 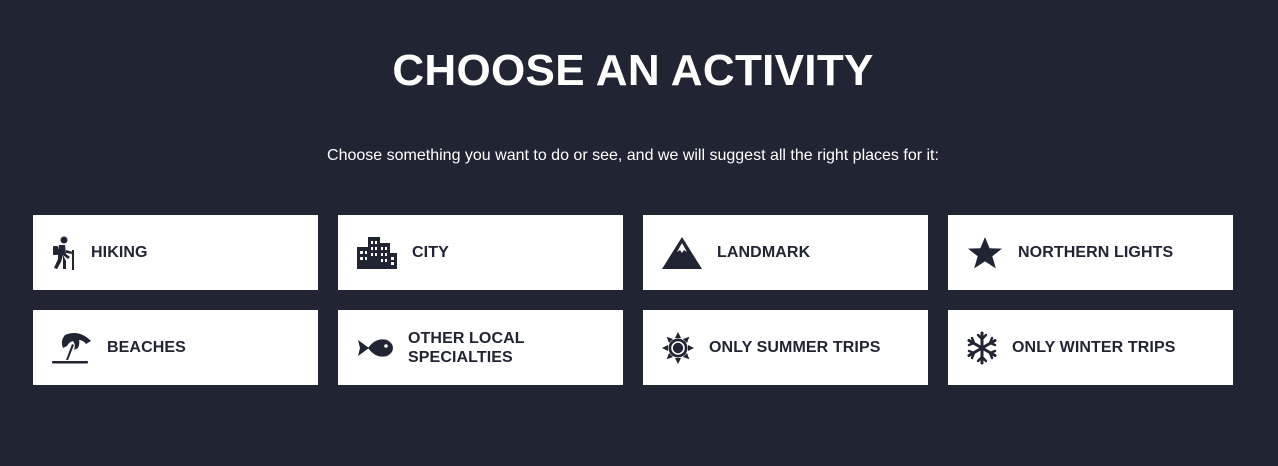 I want to click on star-icon, so click(x=985, y=253).